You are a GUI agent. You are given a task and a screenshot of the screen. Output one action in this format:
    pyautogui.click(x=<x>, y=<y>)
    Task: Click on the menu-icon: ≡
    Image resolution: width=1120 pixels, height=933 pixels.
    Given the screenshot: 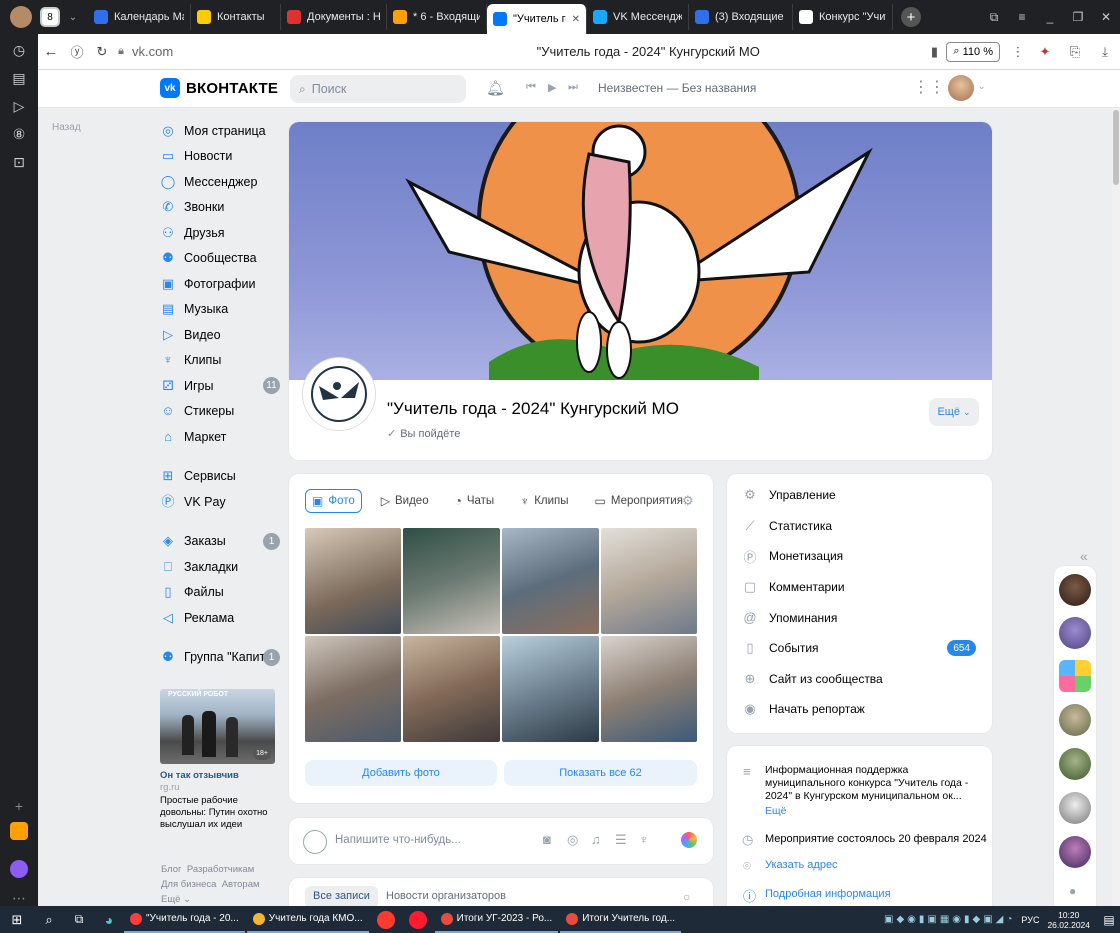 What is the action you would take?
    pyautogui.click(x=1022, y=17)
    